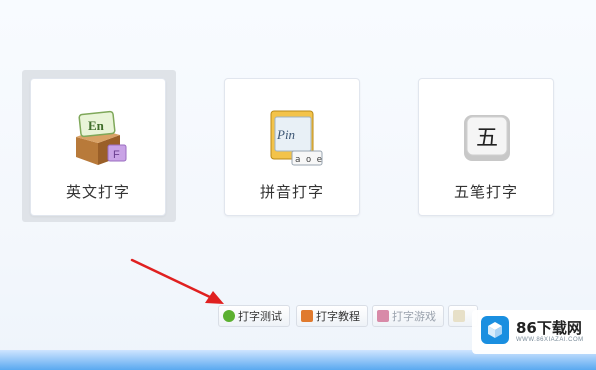  I want to click on pinyin-icon-text: Pin, so click(285, 134).